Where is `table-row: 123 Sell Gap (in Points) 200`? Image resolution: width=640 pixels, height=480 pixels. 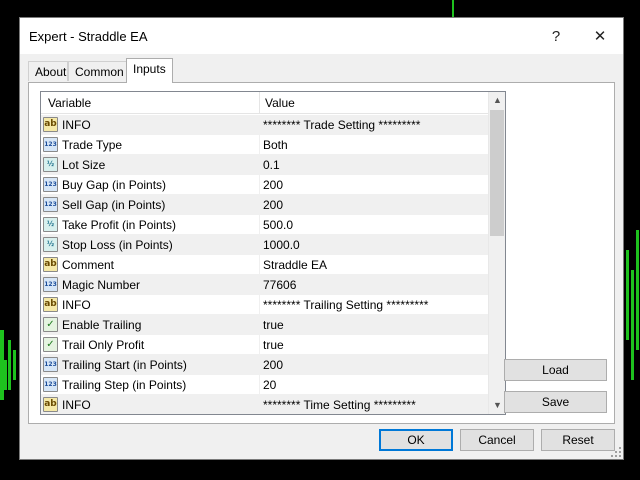 table-row: 123 Sell Gap (in Points) 200 is located at coordinates (264, 205).